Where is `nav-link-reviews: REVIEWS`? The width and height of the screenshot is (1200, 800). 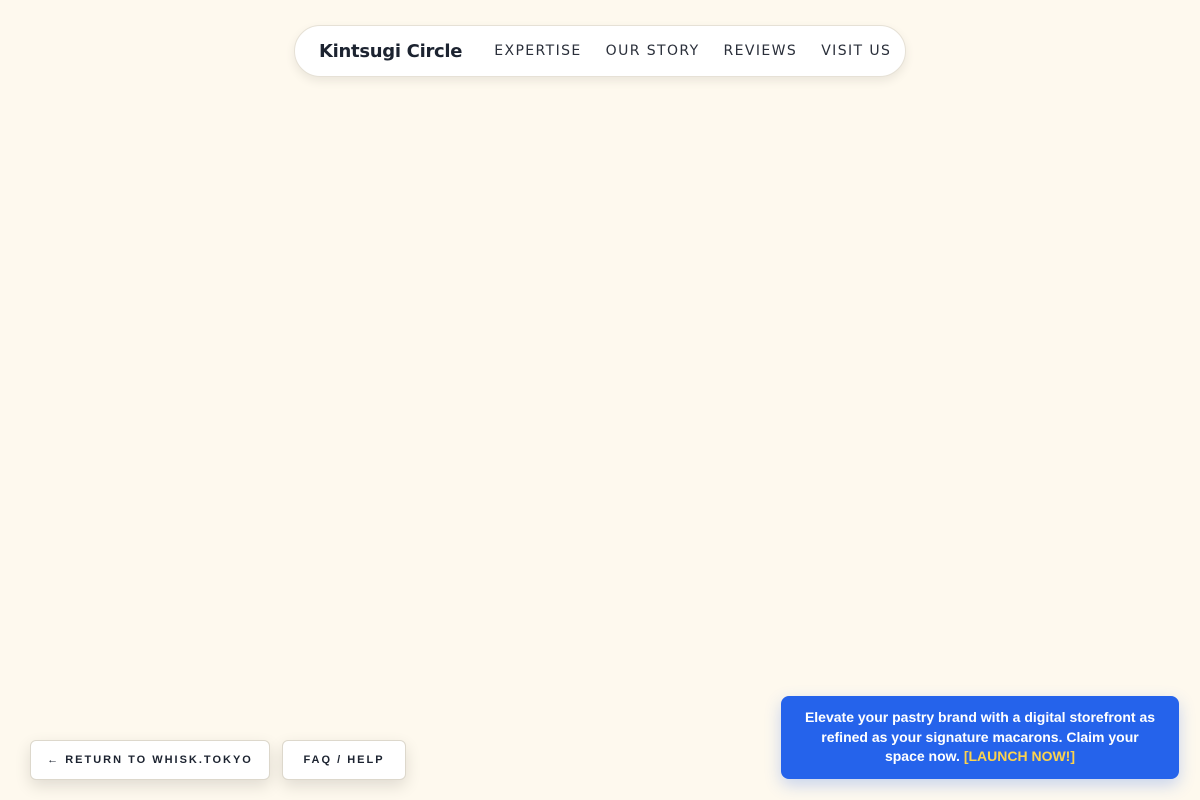 nav-link-reviews: REVIEWS is located at coordinates (761, 51).